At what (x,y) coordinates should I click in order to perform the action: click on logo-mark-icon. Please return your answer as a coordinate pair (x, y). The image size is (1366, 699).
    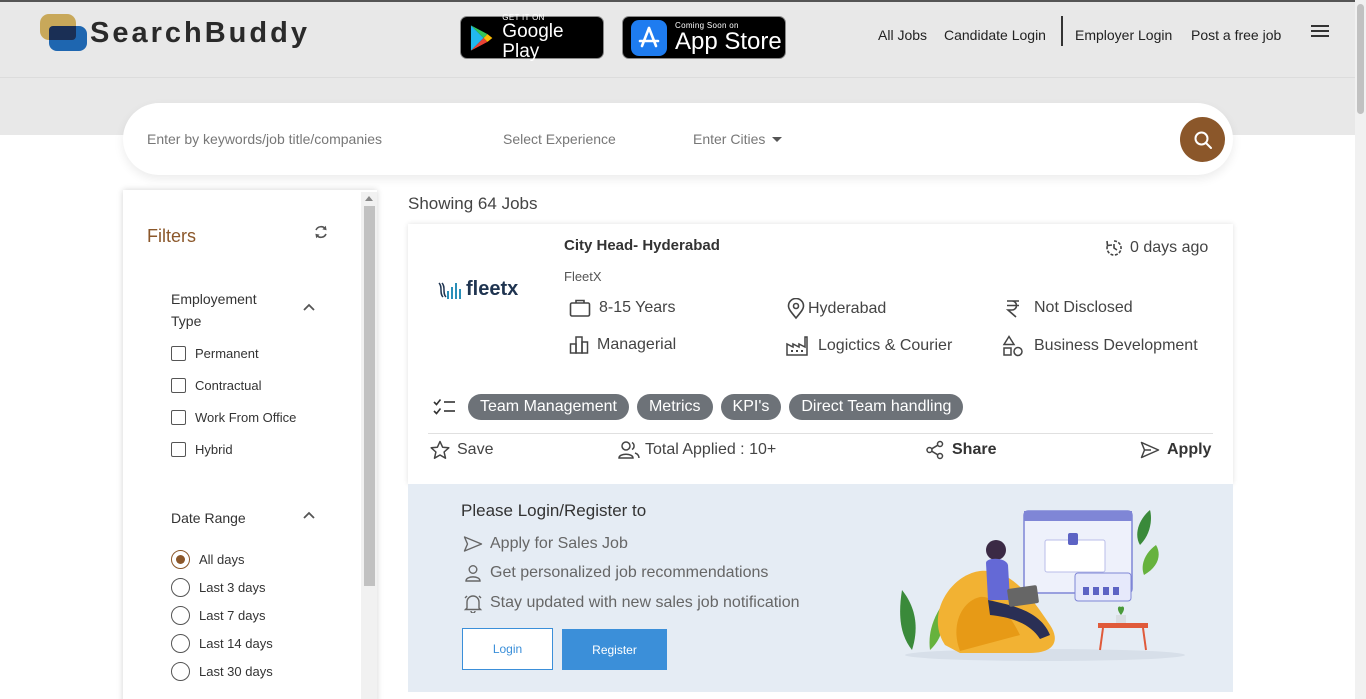
    Looking at the image, I should click on (64, 33).